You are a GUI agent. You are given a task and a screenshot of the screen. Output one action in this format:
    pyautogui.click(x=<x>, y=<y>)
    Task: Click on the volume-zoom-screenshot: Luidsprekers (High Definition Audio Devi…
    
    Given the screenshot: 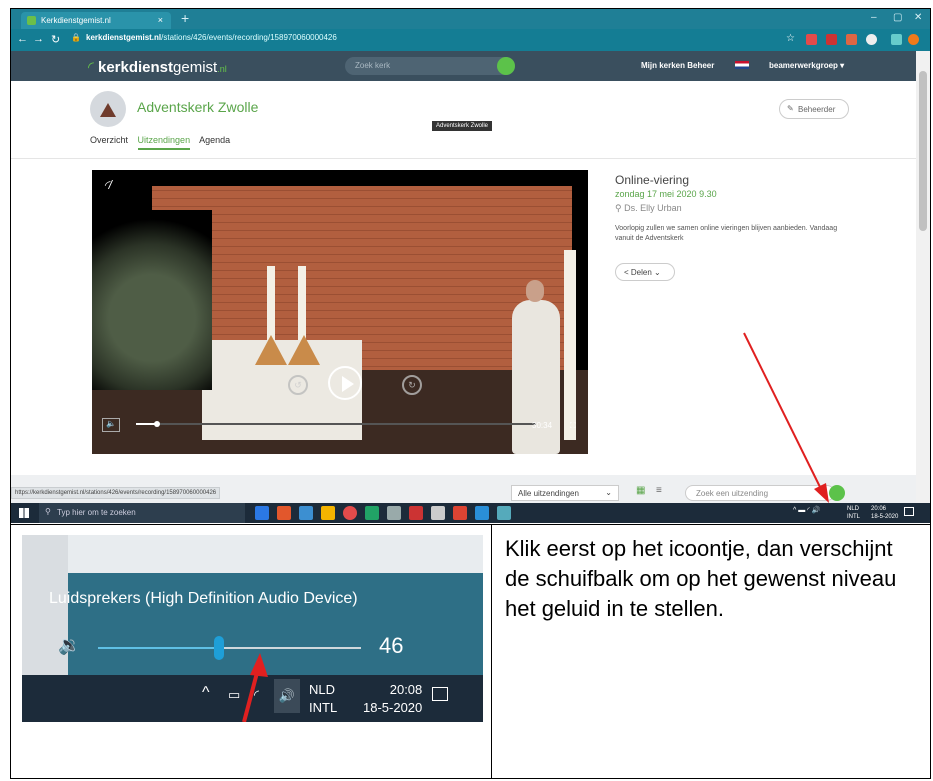 What is the action you would take?
    pyautogui.click(x=252, y=628)
    